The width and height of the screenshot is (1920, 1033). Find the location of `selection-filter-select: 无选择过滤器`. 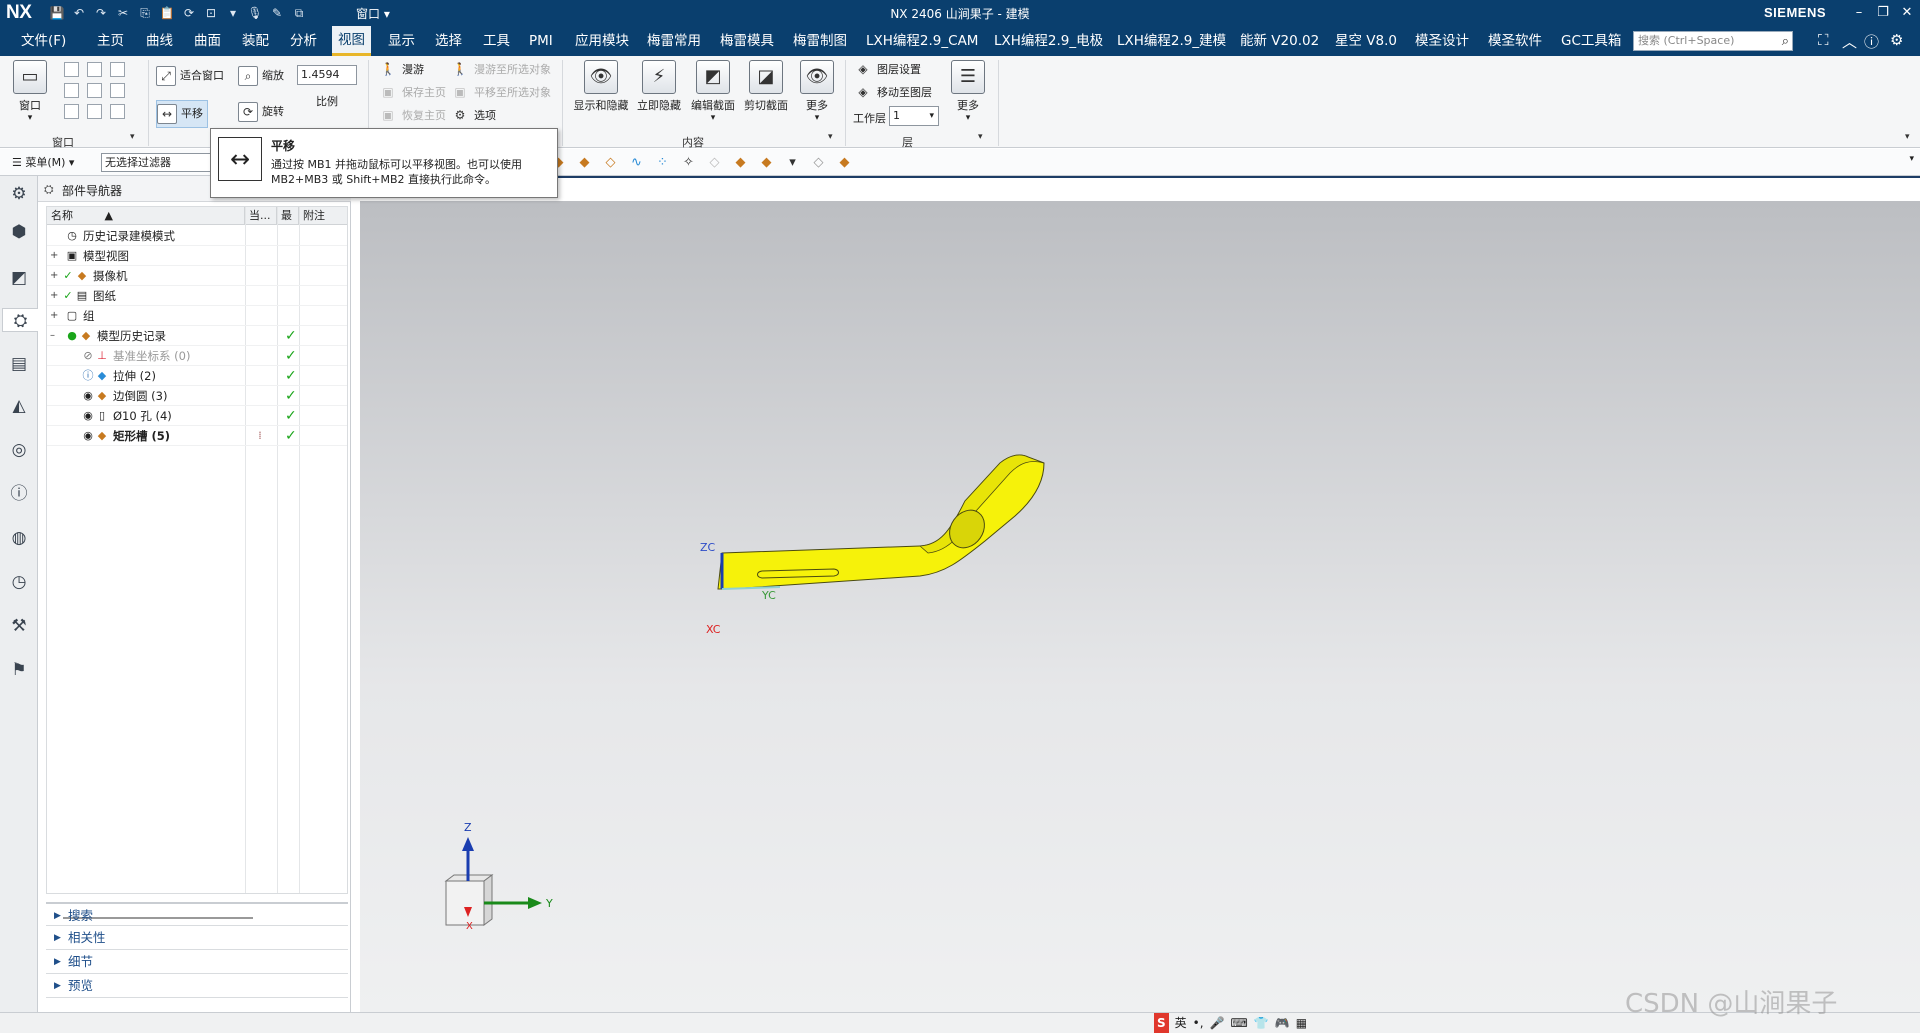

selection-filter-select: 无选择过滤器 is located at coordinates (156, 162).